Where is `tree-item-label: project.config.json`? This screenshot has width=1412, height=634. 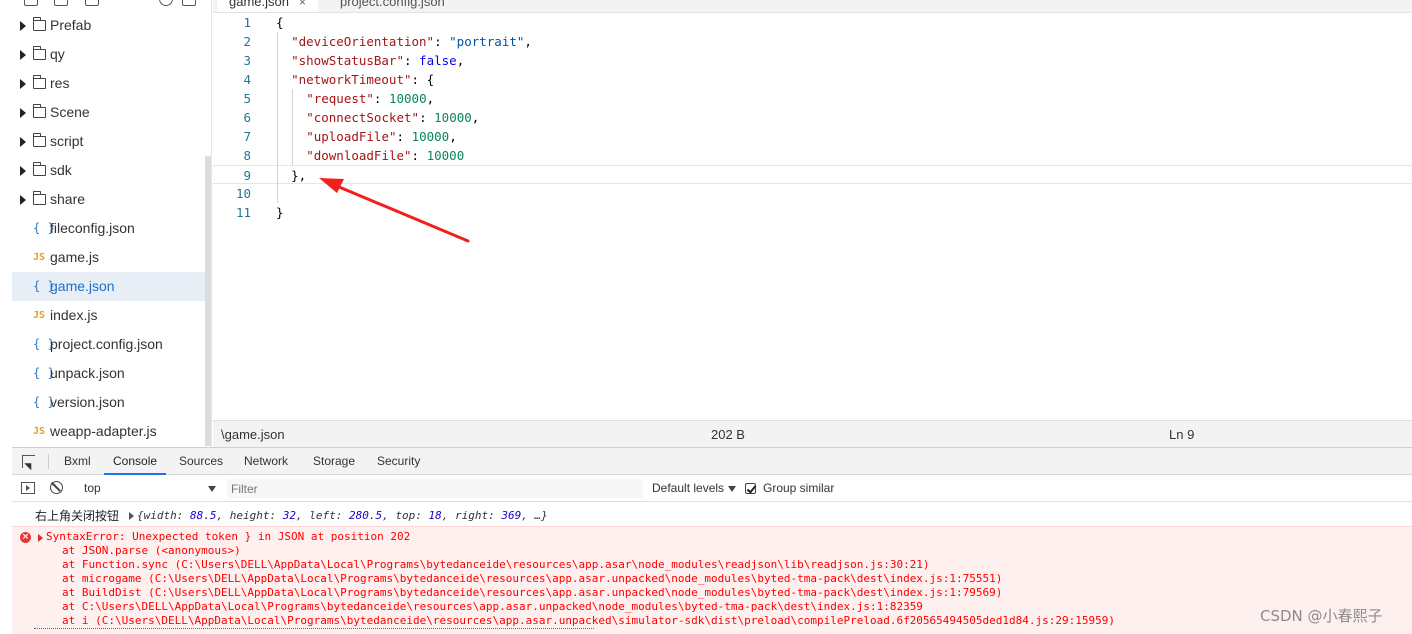
tree-item-label: project.config.json is located at coordinates (106, 344).